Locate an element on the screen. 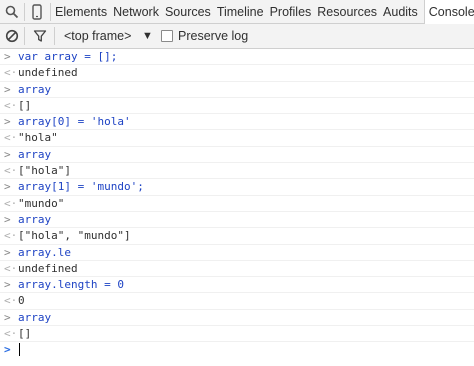 The width and height of the screenshot is (474, 366). console-input-line: > array[0] = 'hola' is located at coordinates (237, 122).